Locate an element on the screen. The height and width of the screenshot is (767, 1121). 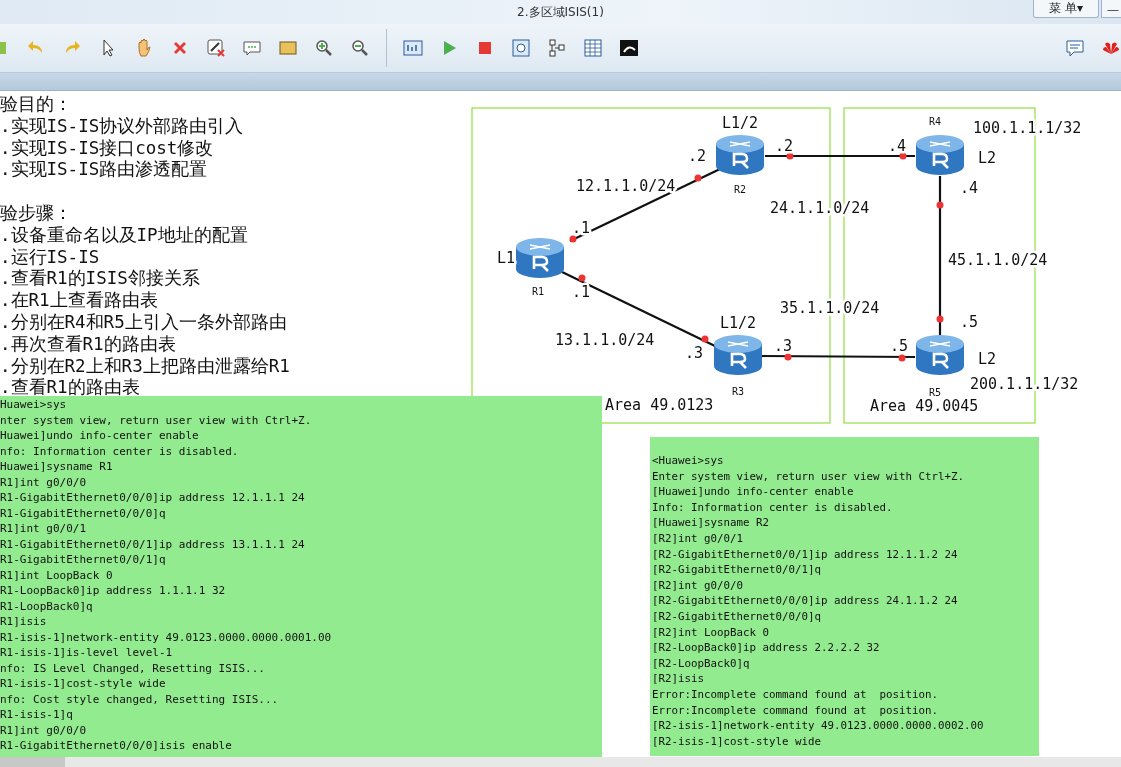
objective-text: .实现IS-IS协议外部路由引入 is located at coordinates (122, 126).